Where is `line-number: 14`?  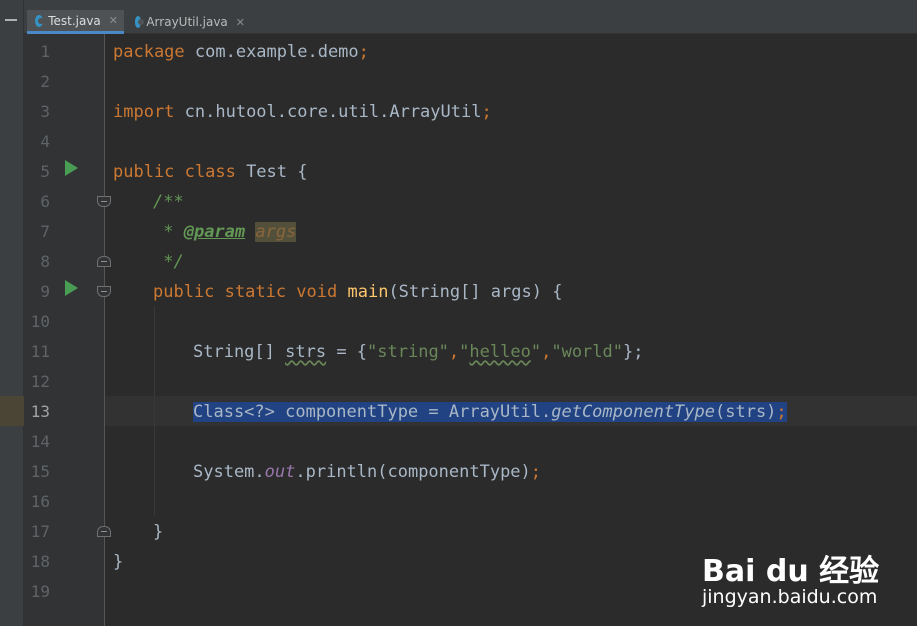
line-number: 14 is located at coordinates (40, 441).